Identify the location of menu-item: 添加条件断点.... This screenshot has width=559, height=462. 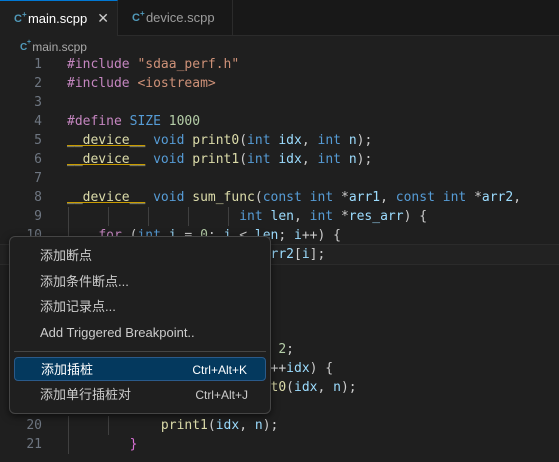
(140, 282).